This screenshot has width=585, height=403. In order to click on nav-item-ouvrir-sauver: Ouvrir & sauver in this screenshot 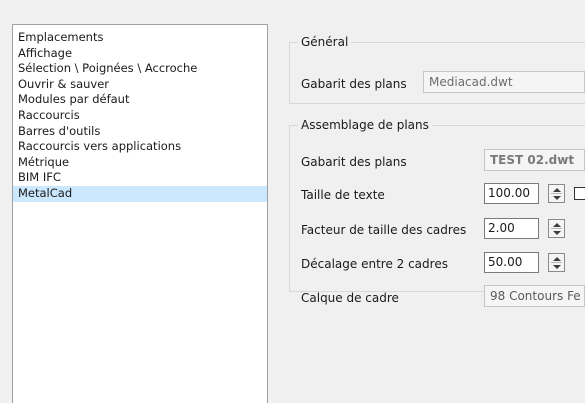, I will do `click(140, 85)`.